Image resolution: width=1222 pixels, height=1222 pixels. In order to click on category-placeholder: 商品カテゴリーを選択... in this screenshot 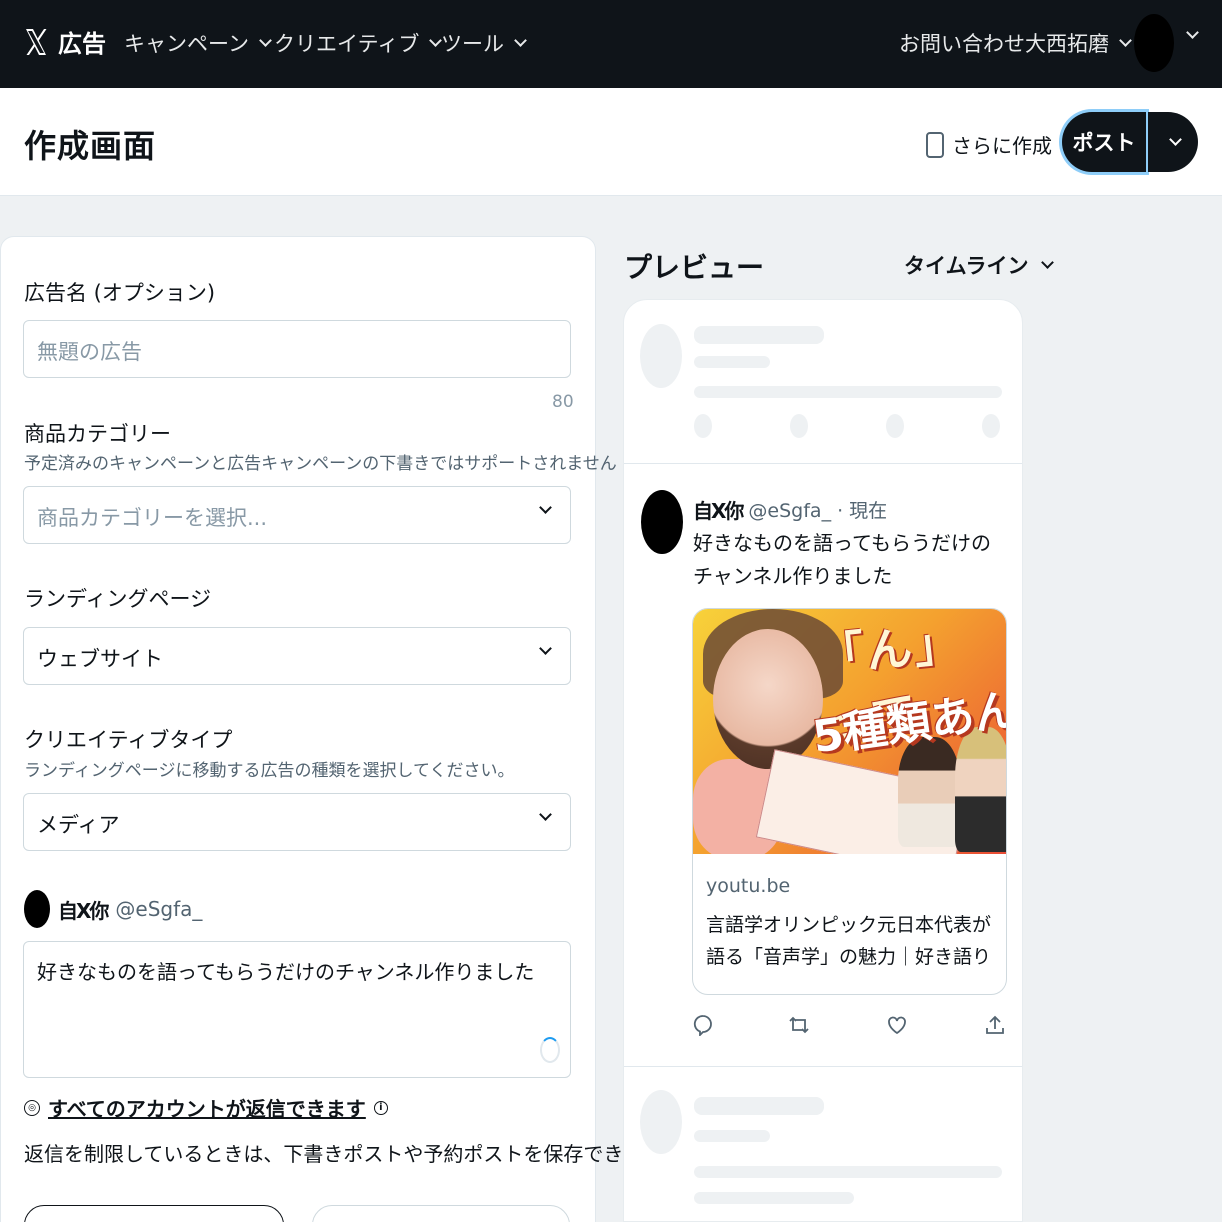, I will do `click(152, 518)`.